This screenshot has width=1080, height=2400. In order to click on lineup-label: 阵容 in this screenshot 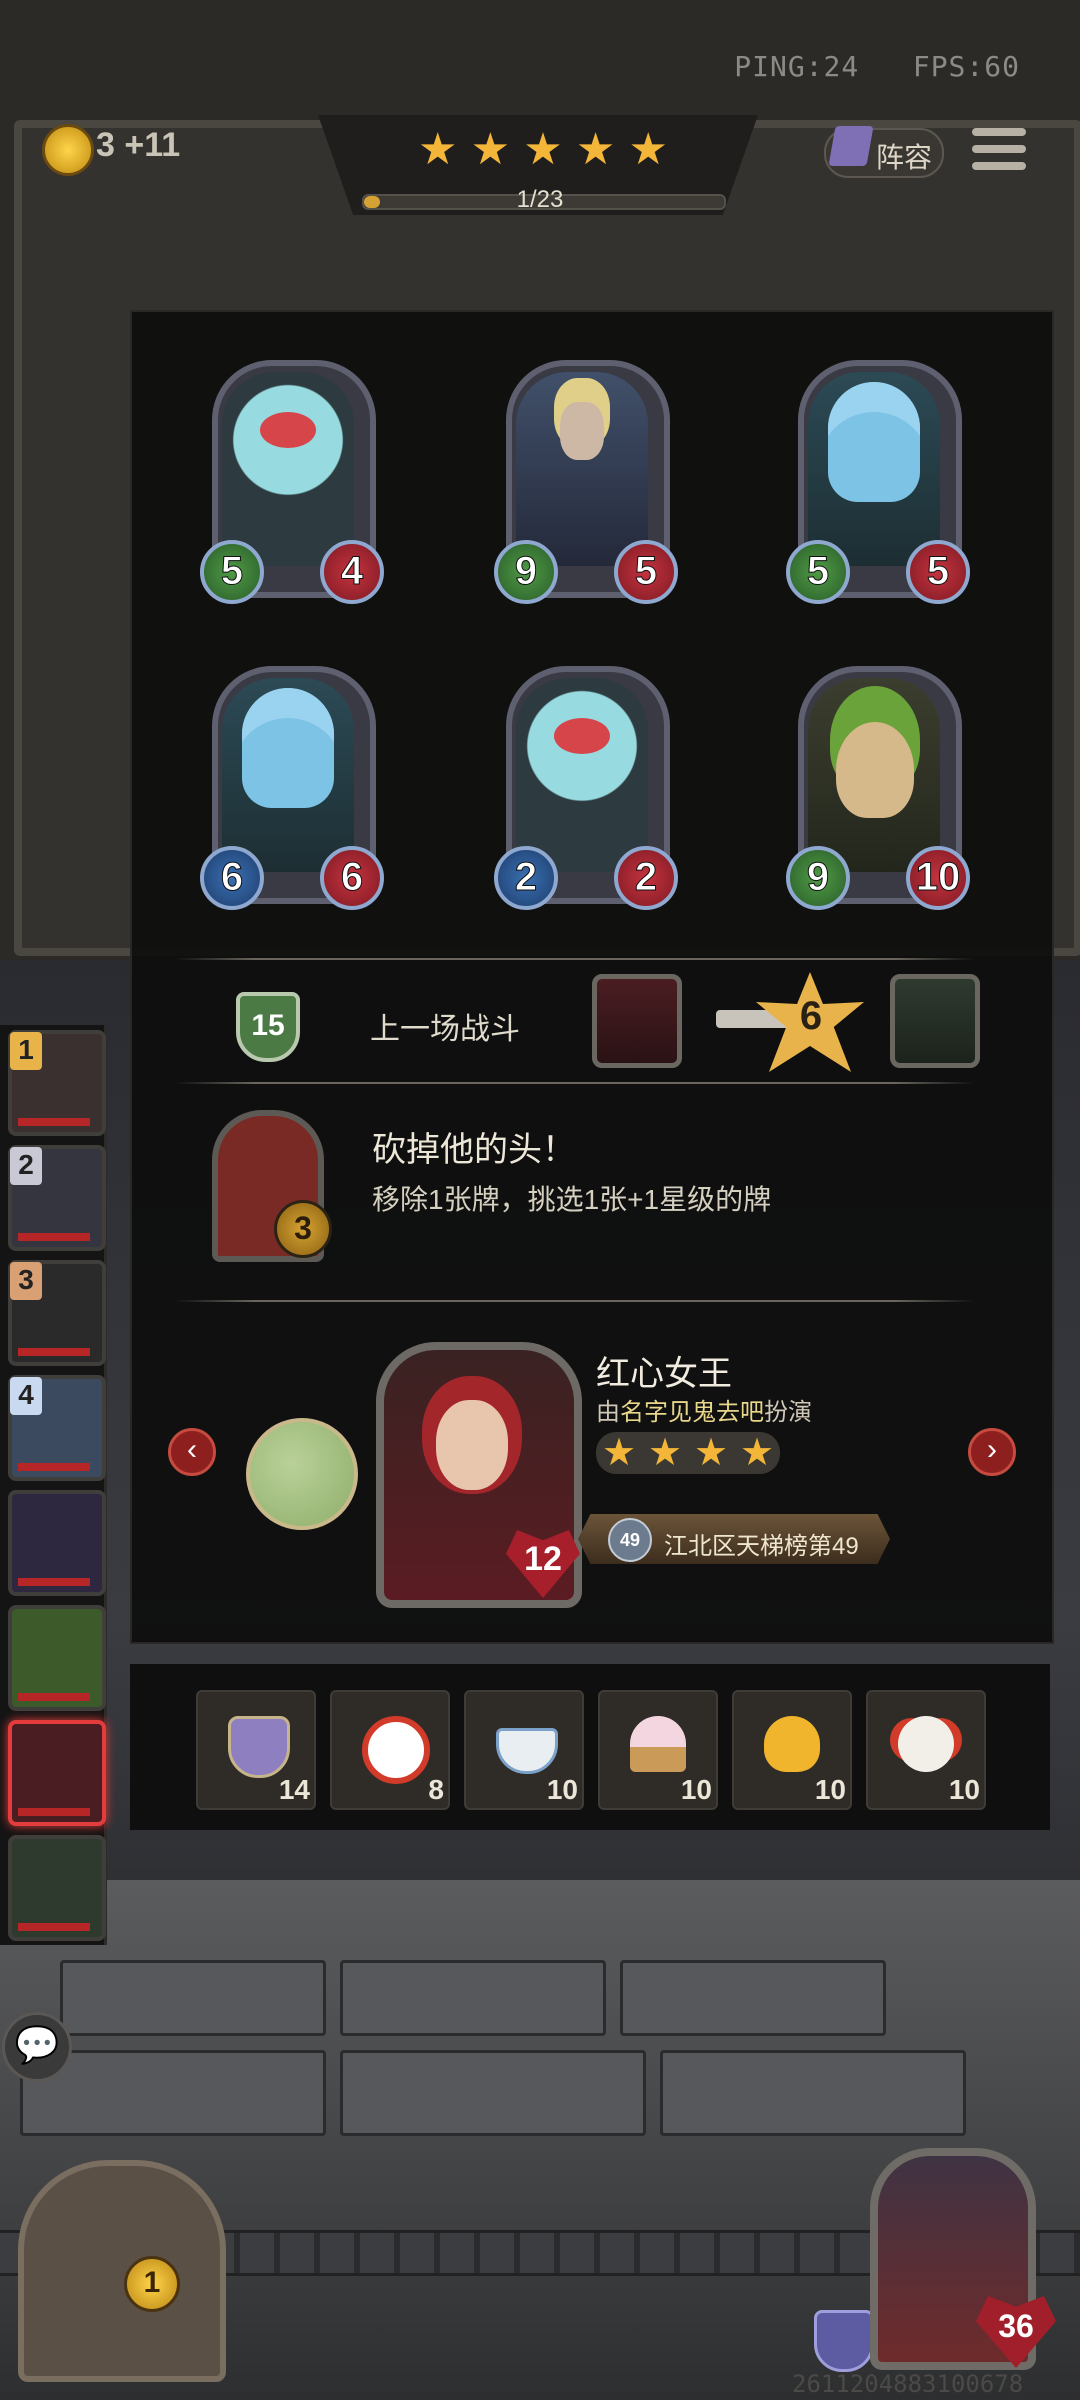, I will do `click(904, 157)`.